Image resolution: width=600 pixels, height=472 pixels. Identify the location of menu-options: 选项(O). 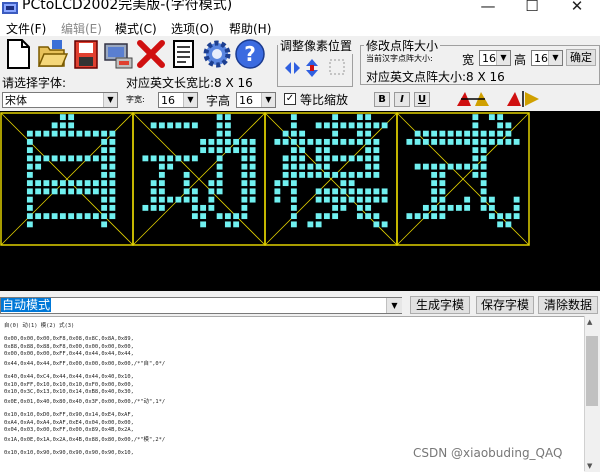
(192, 28).